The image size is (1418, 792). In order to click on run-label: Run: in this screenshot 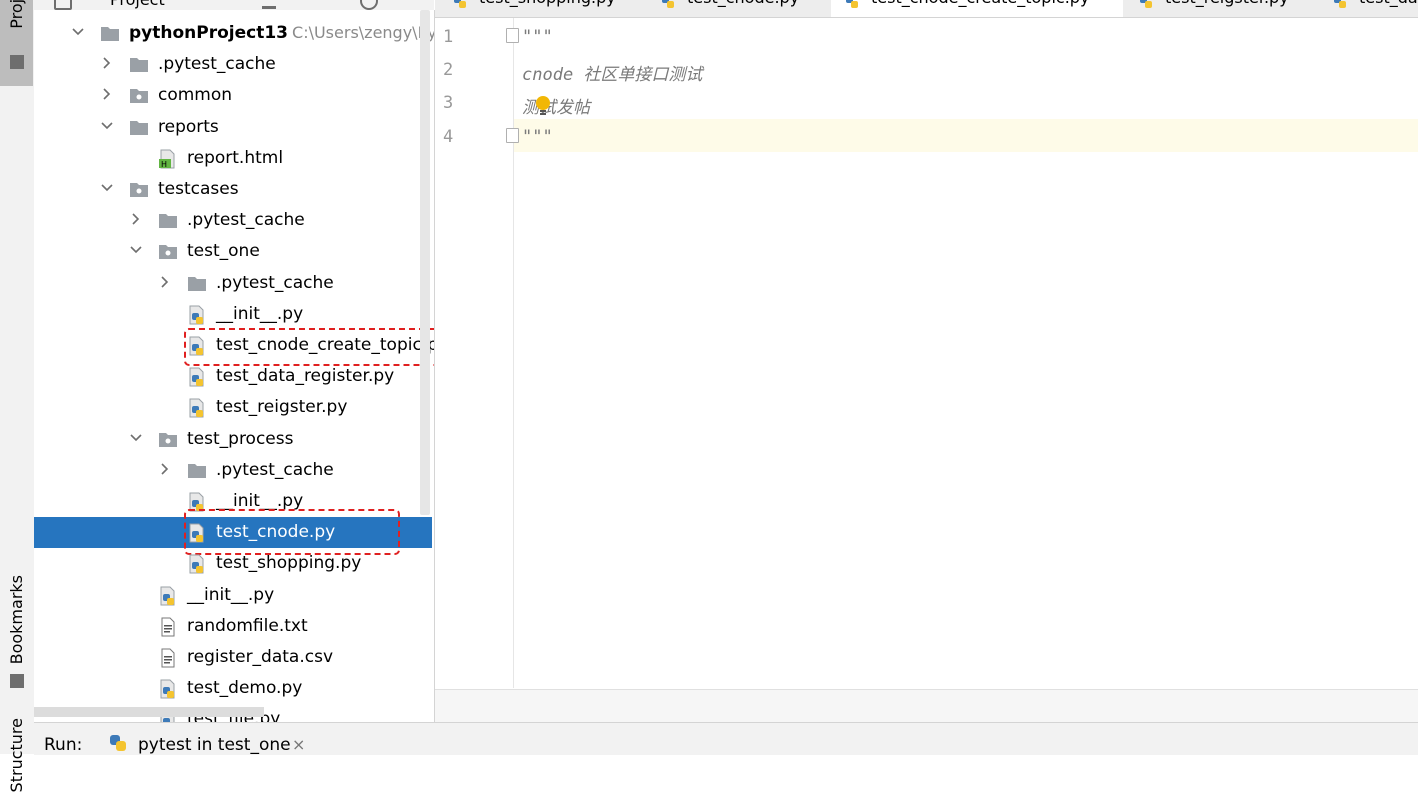, I will do `click(63, 745)`.